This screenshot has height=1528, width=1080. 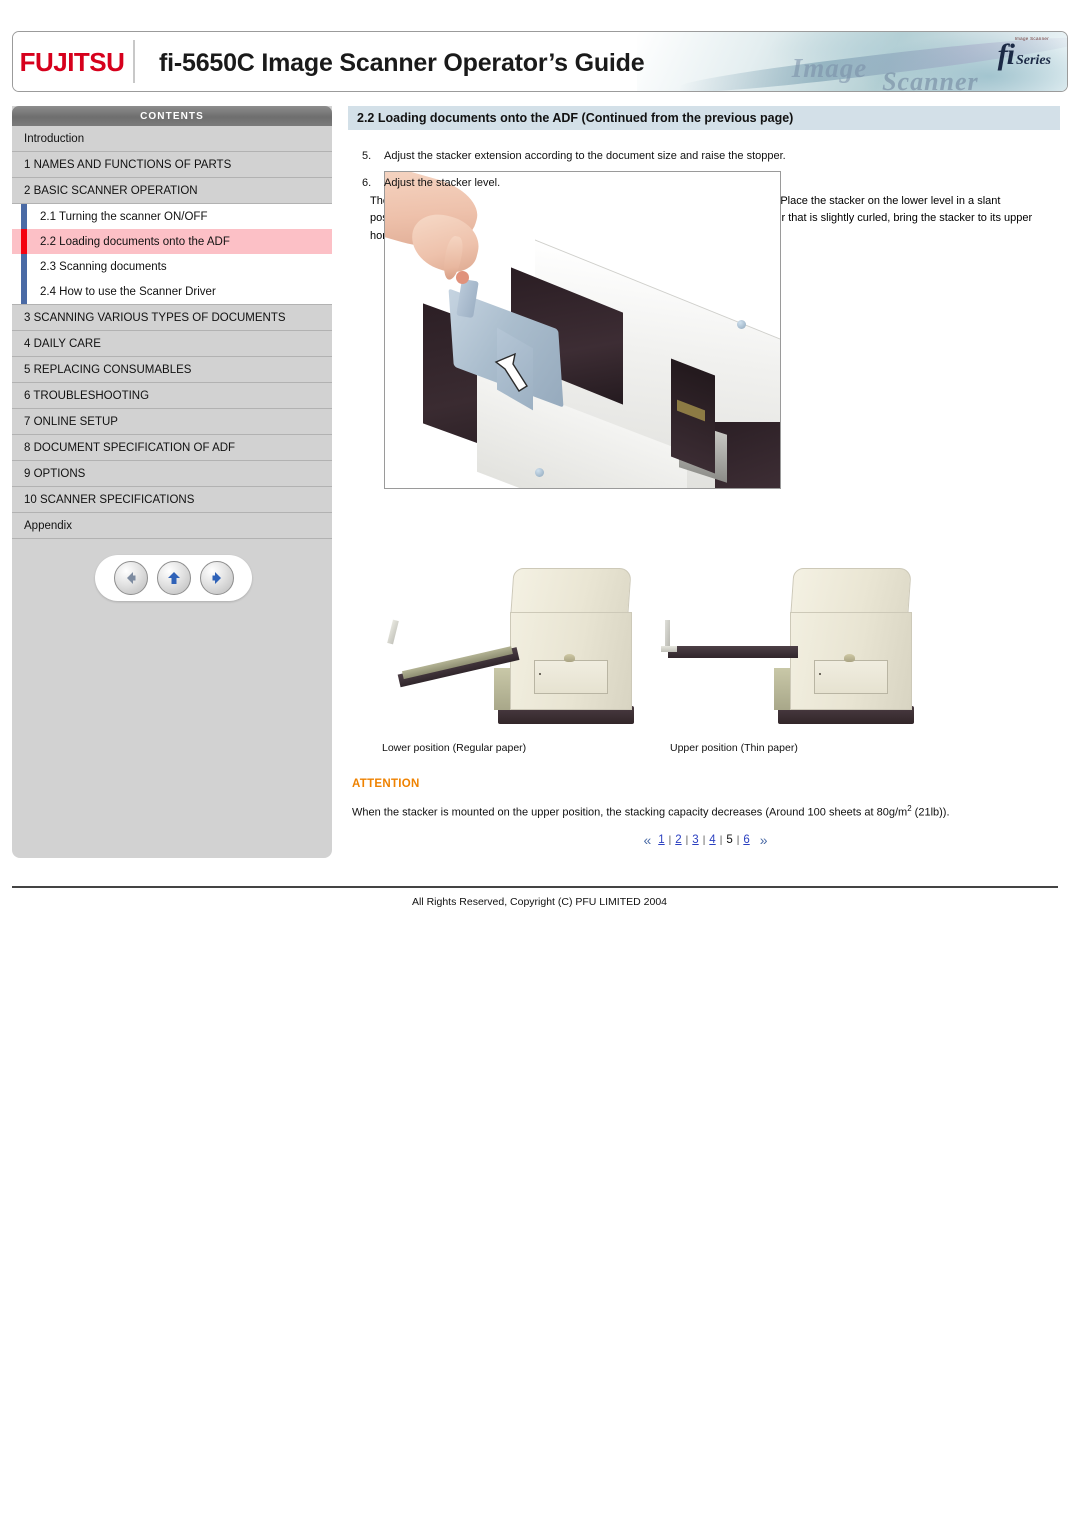 What do you see at coordinates (733, 652) in the screenshot?
I see `stacker-tray-horizontal` at bounding box center [733, 652].